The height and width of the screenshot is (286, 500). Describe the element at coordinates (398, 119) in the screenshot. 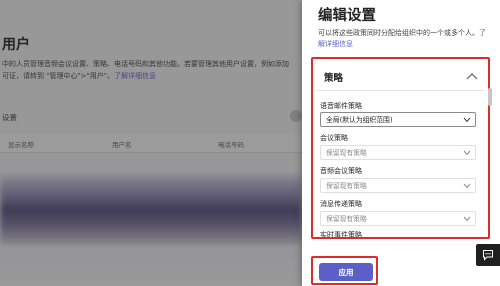

I see `voicemail-policy-select: 全局(默认为组织范围)` at that location.